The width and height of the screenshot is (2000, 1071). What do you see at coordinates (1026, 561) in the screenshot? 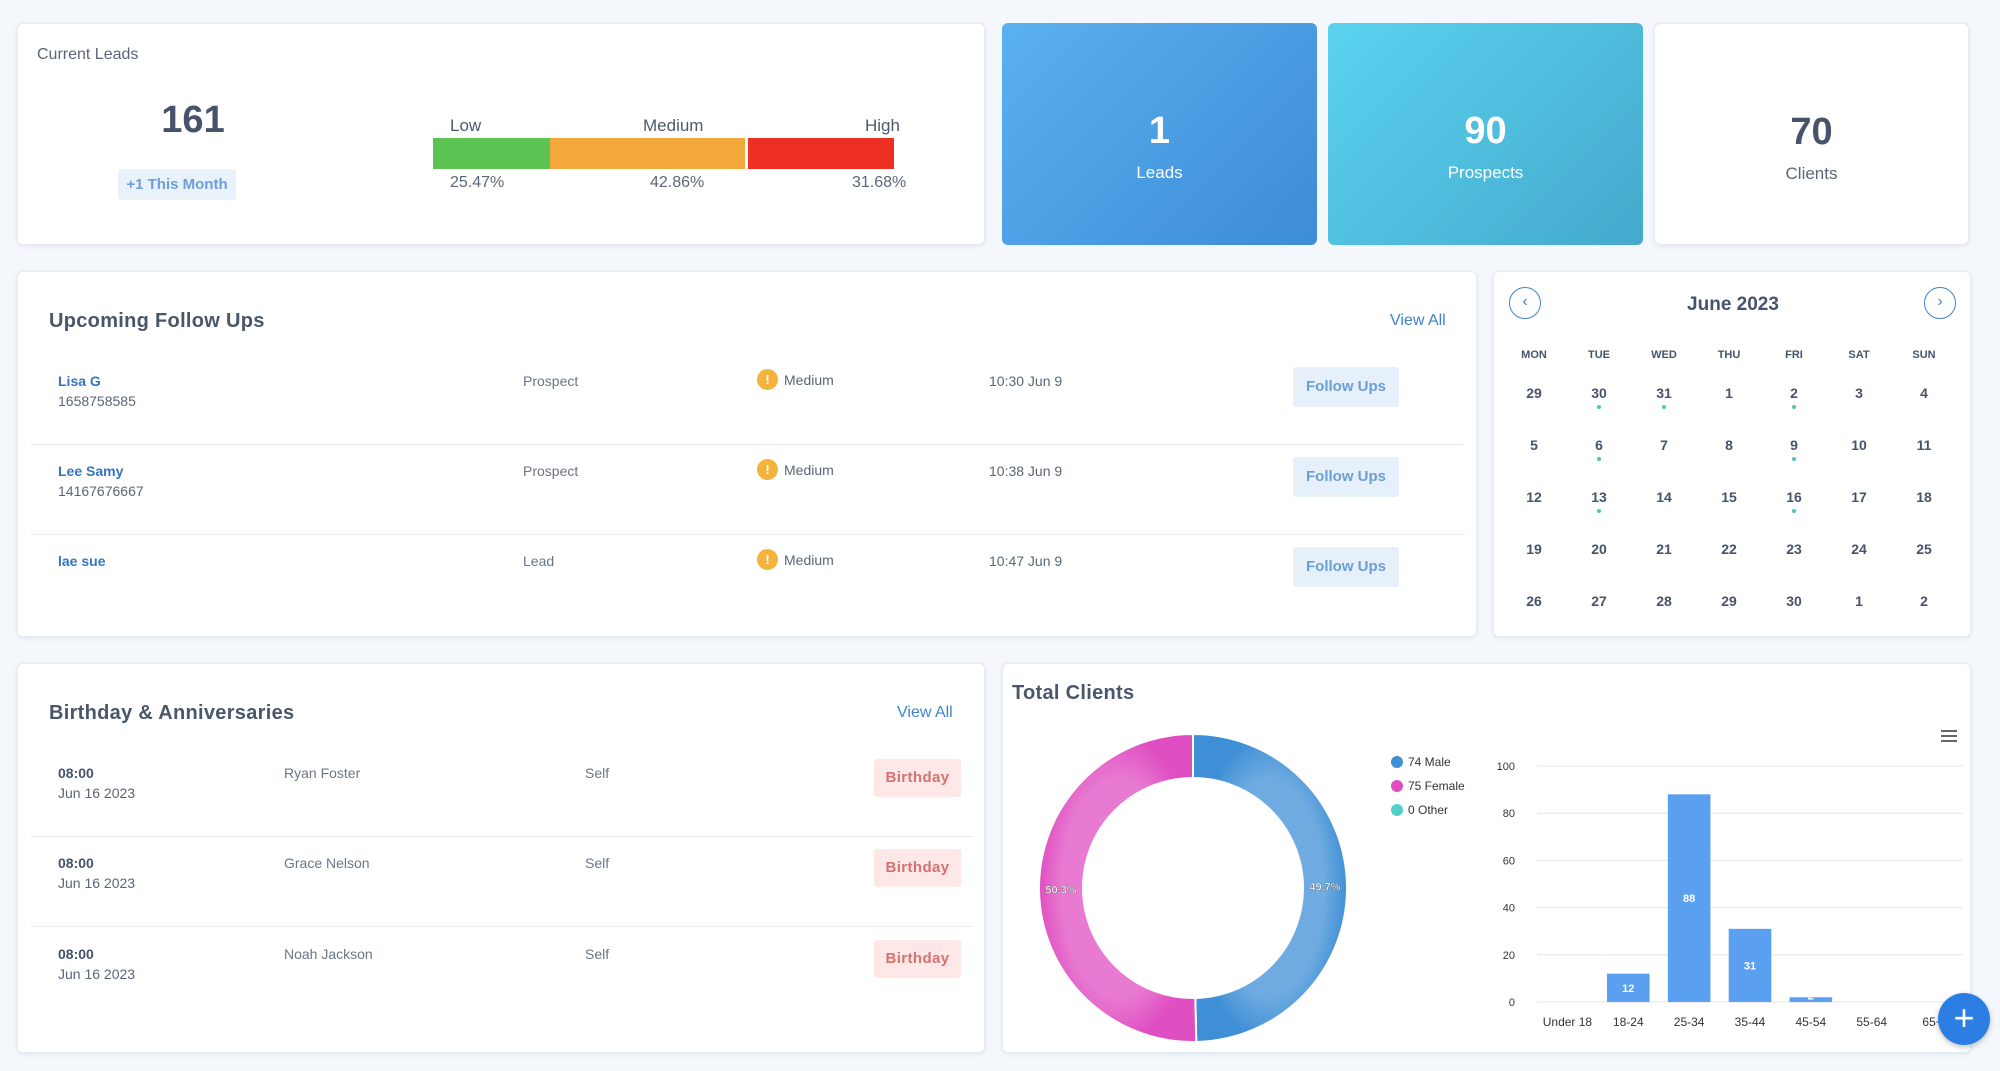
I see `follow-up-time: 10:47 Jun 9` at bounding box center [1026, 561].